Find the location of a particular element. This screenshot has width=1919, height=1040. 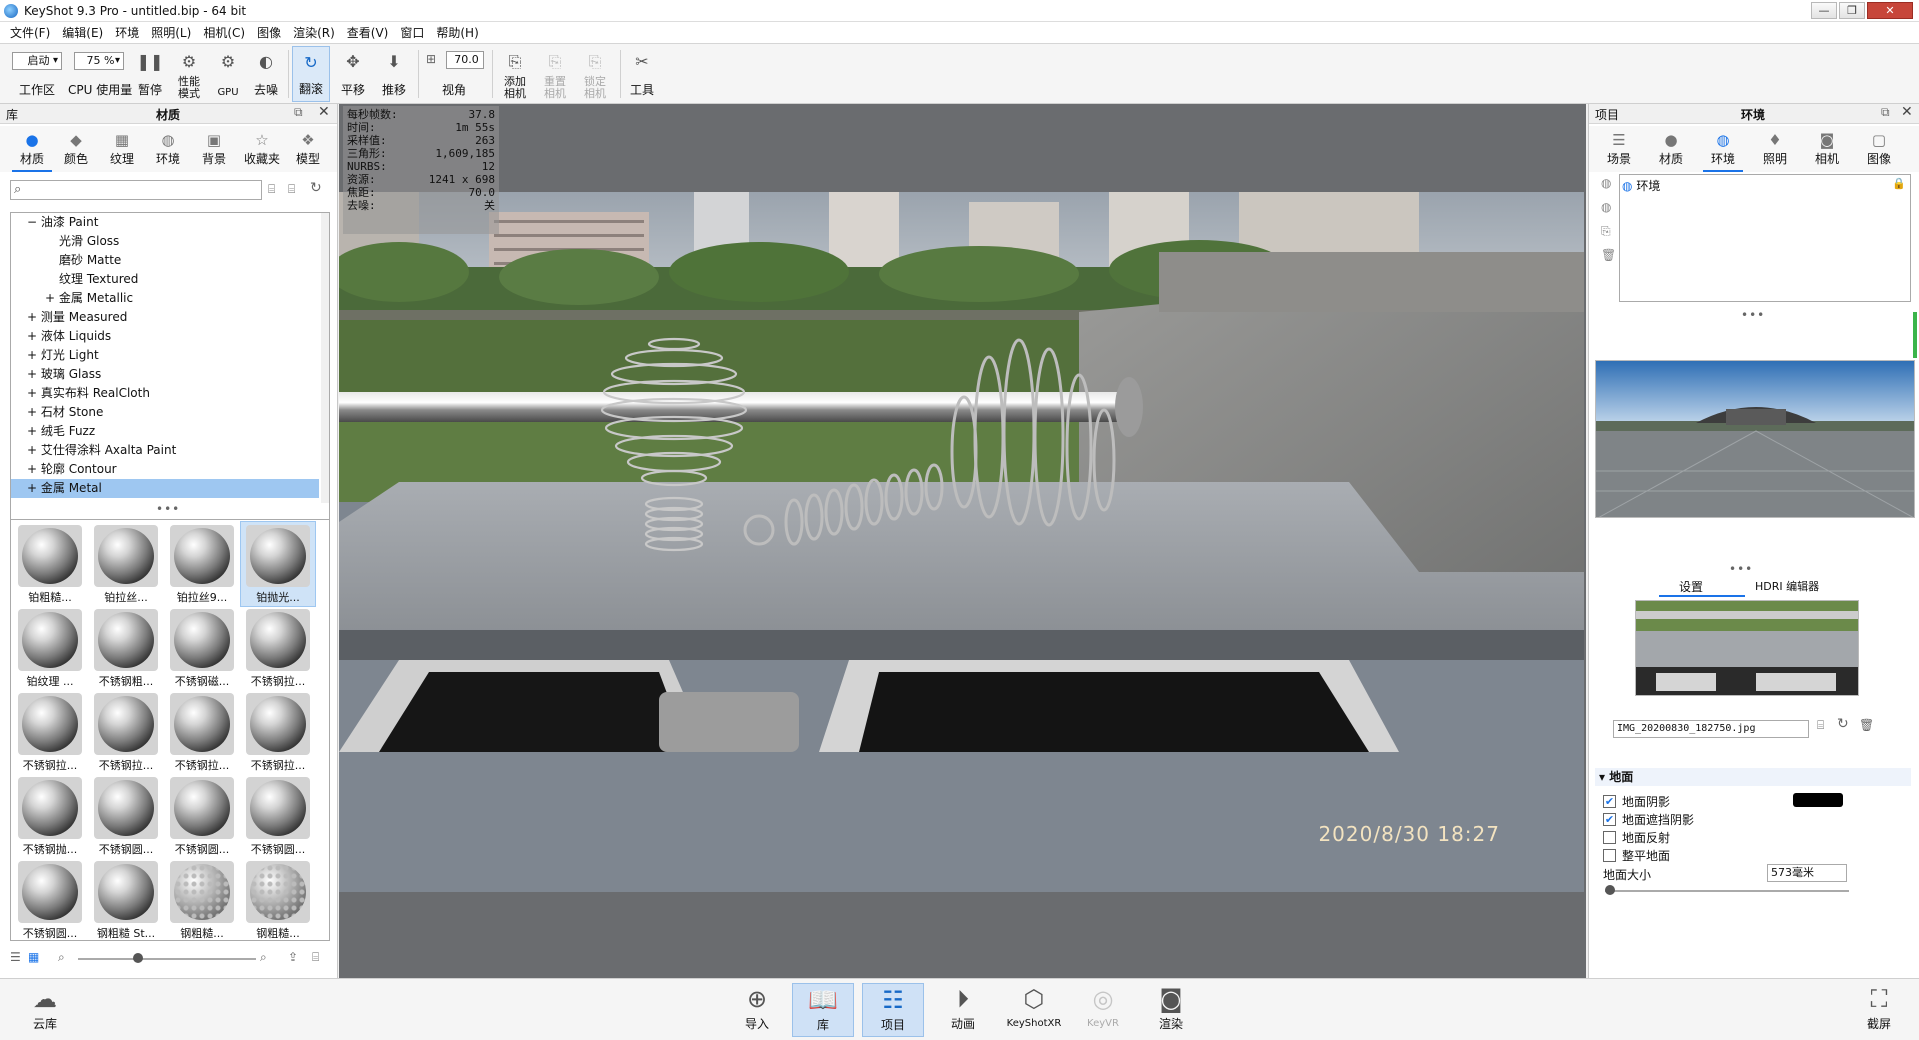

tab-models: ❖ 模型 is located at coordinates (308, 150).